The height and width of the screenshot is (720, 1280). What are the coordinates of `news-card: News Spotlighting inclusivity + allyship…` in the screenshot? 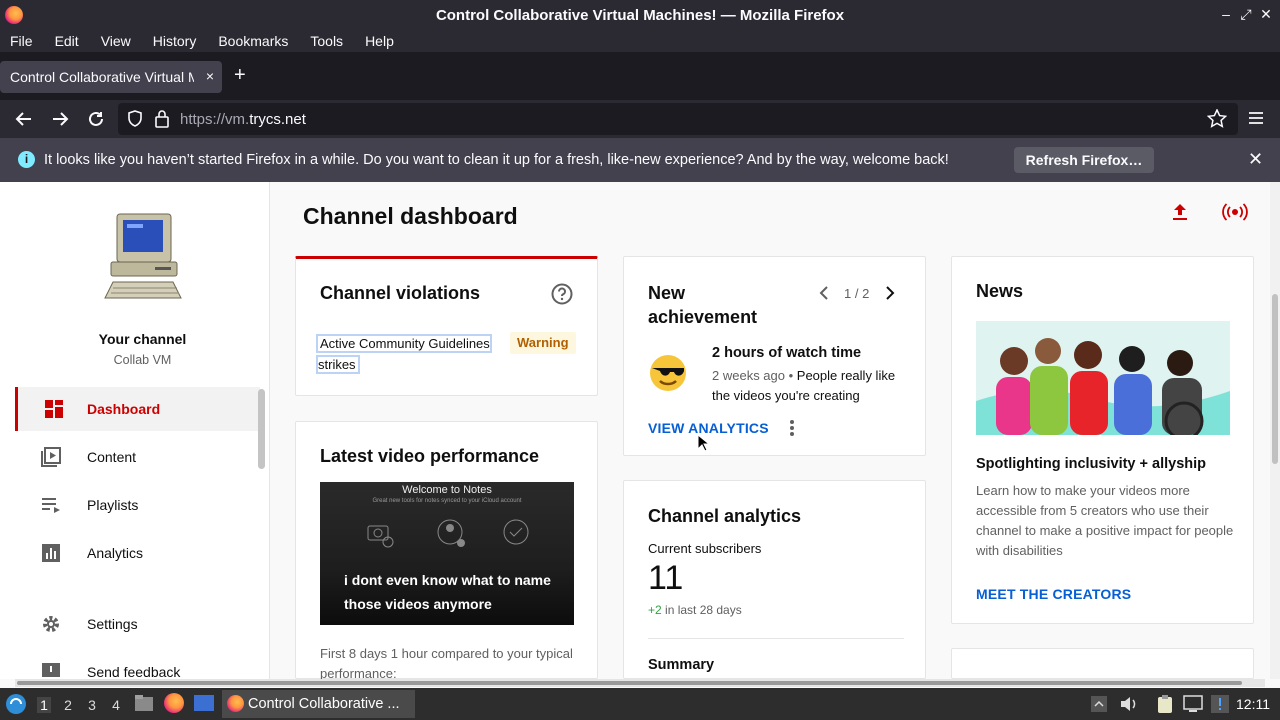 It's located at (1102, 440).